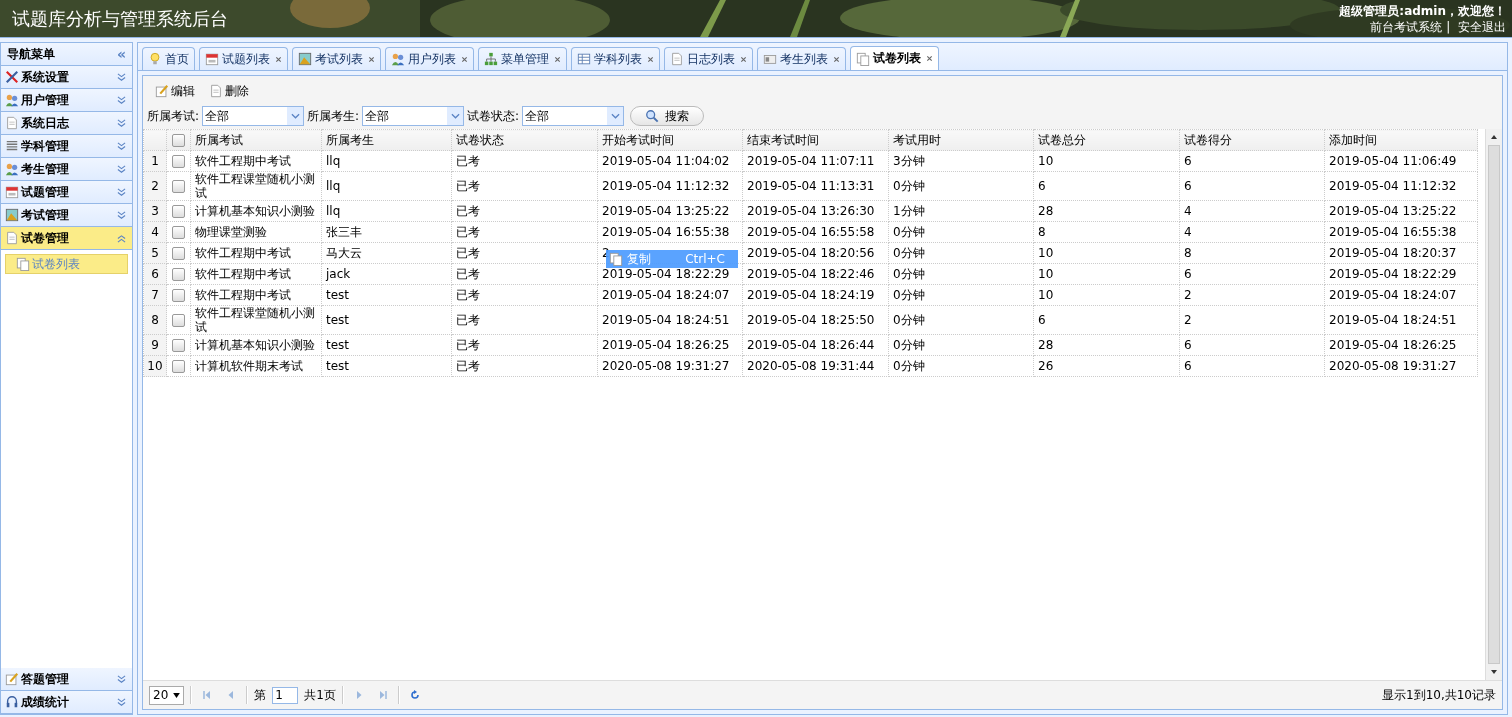 This screenshot has height=717, width=1512. What do you see at coordinates (801, 58) in the screenshot?
I see `tab: 考生列表` at bounding box center [801, 58].